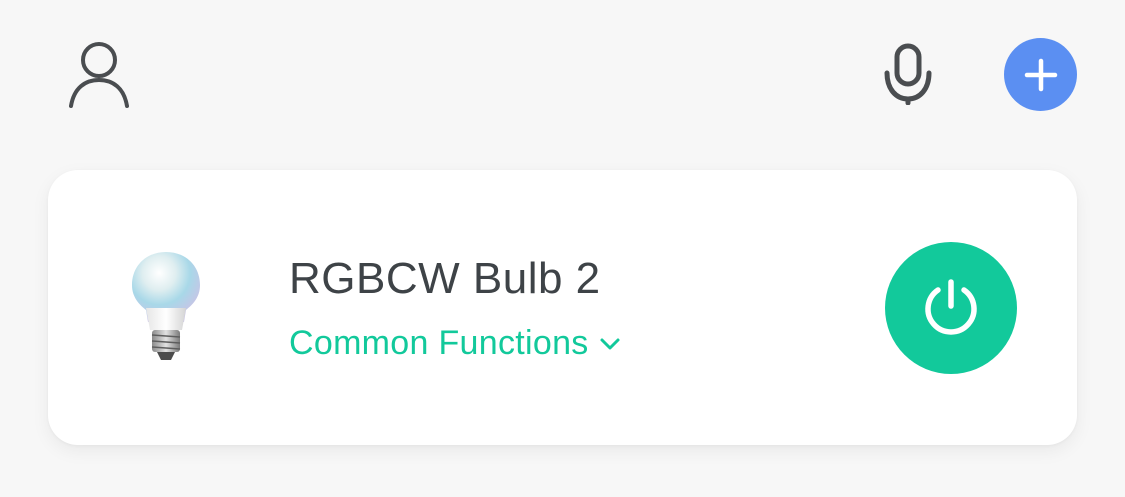 The image size is (1125, 497). I want to click on plus-icon, so click(1040, 74).